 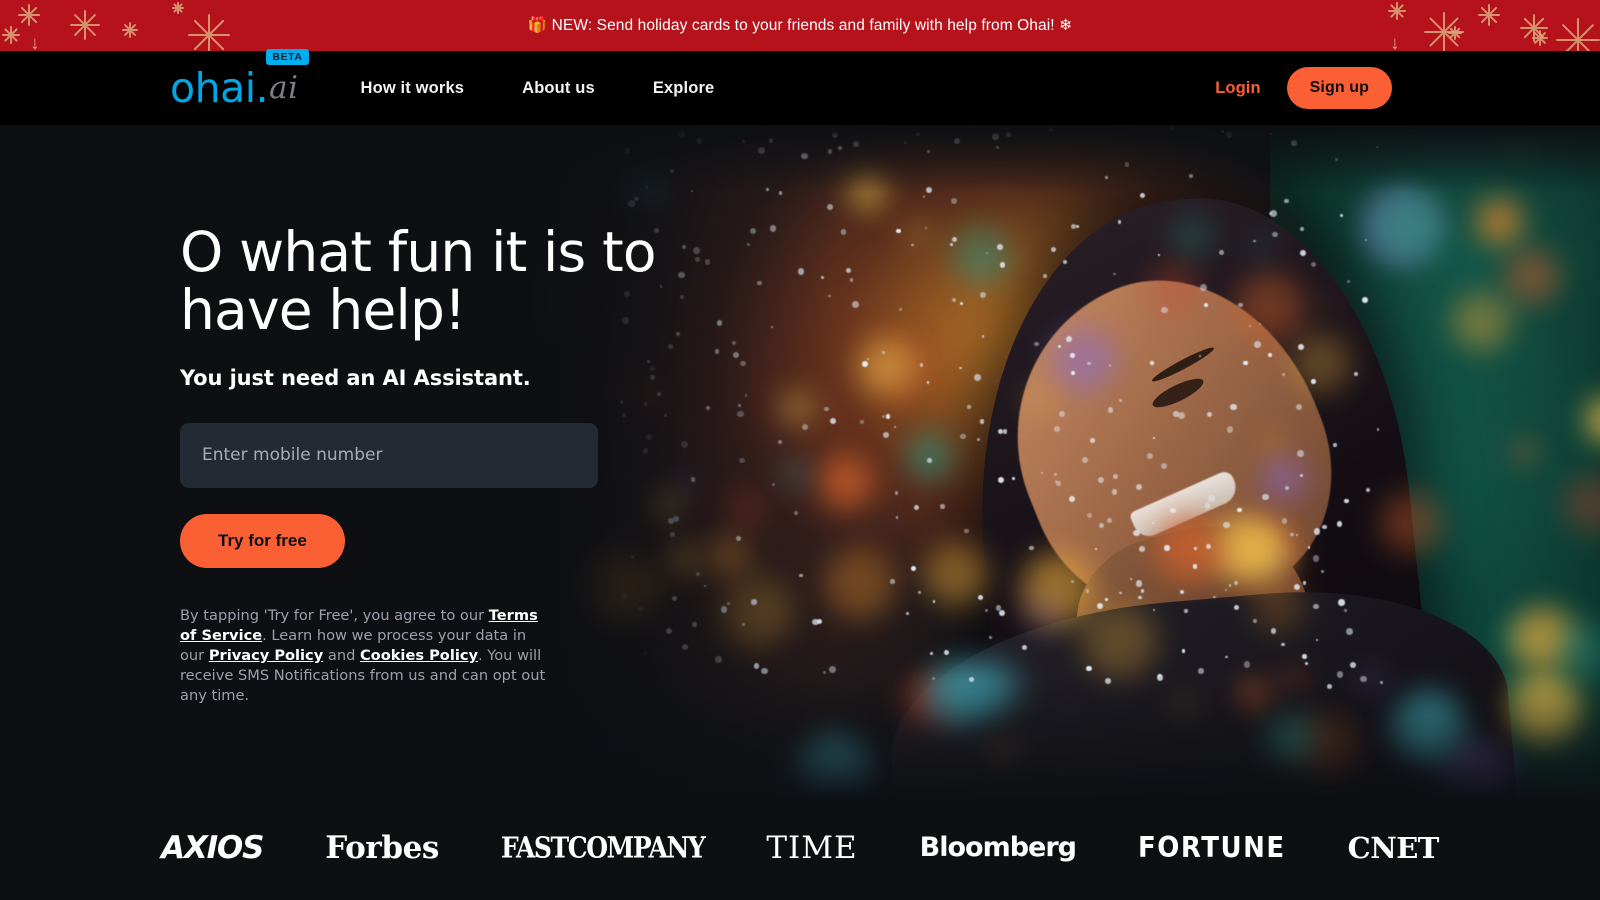 I want to click on cookies-policy-link: Cookies Policy, so click(x=419, y=655).